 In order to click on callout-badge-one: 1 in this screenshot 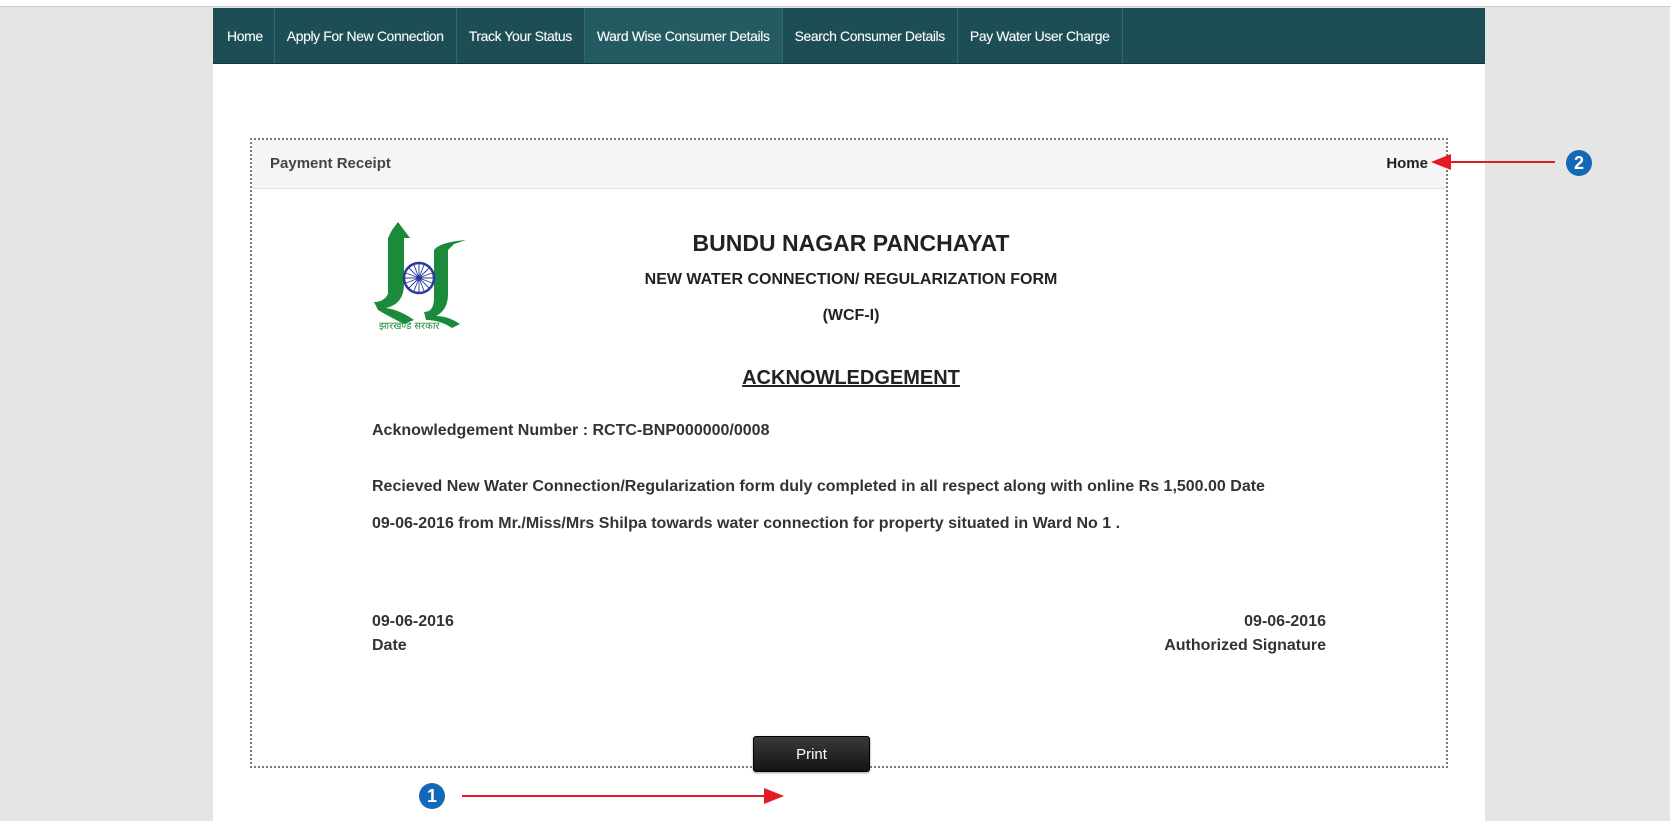, I will do `click(432, 796)`.